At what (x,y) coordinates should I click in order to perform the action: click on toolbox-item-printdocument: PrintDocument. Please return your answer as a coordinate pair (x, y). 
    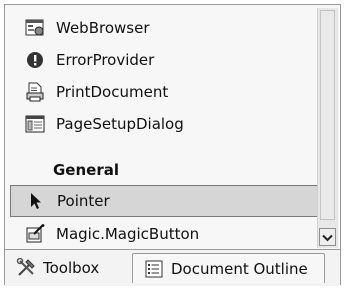
    Looking at the image, I should click on (164, 92).